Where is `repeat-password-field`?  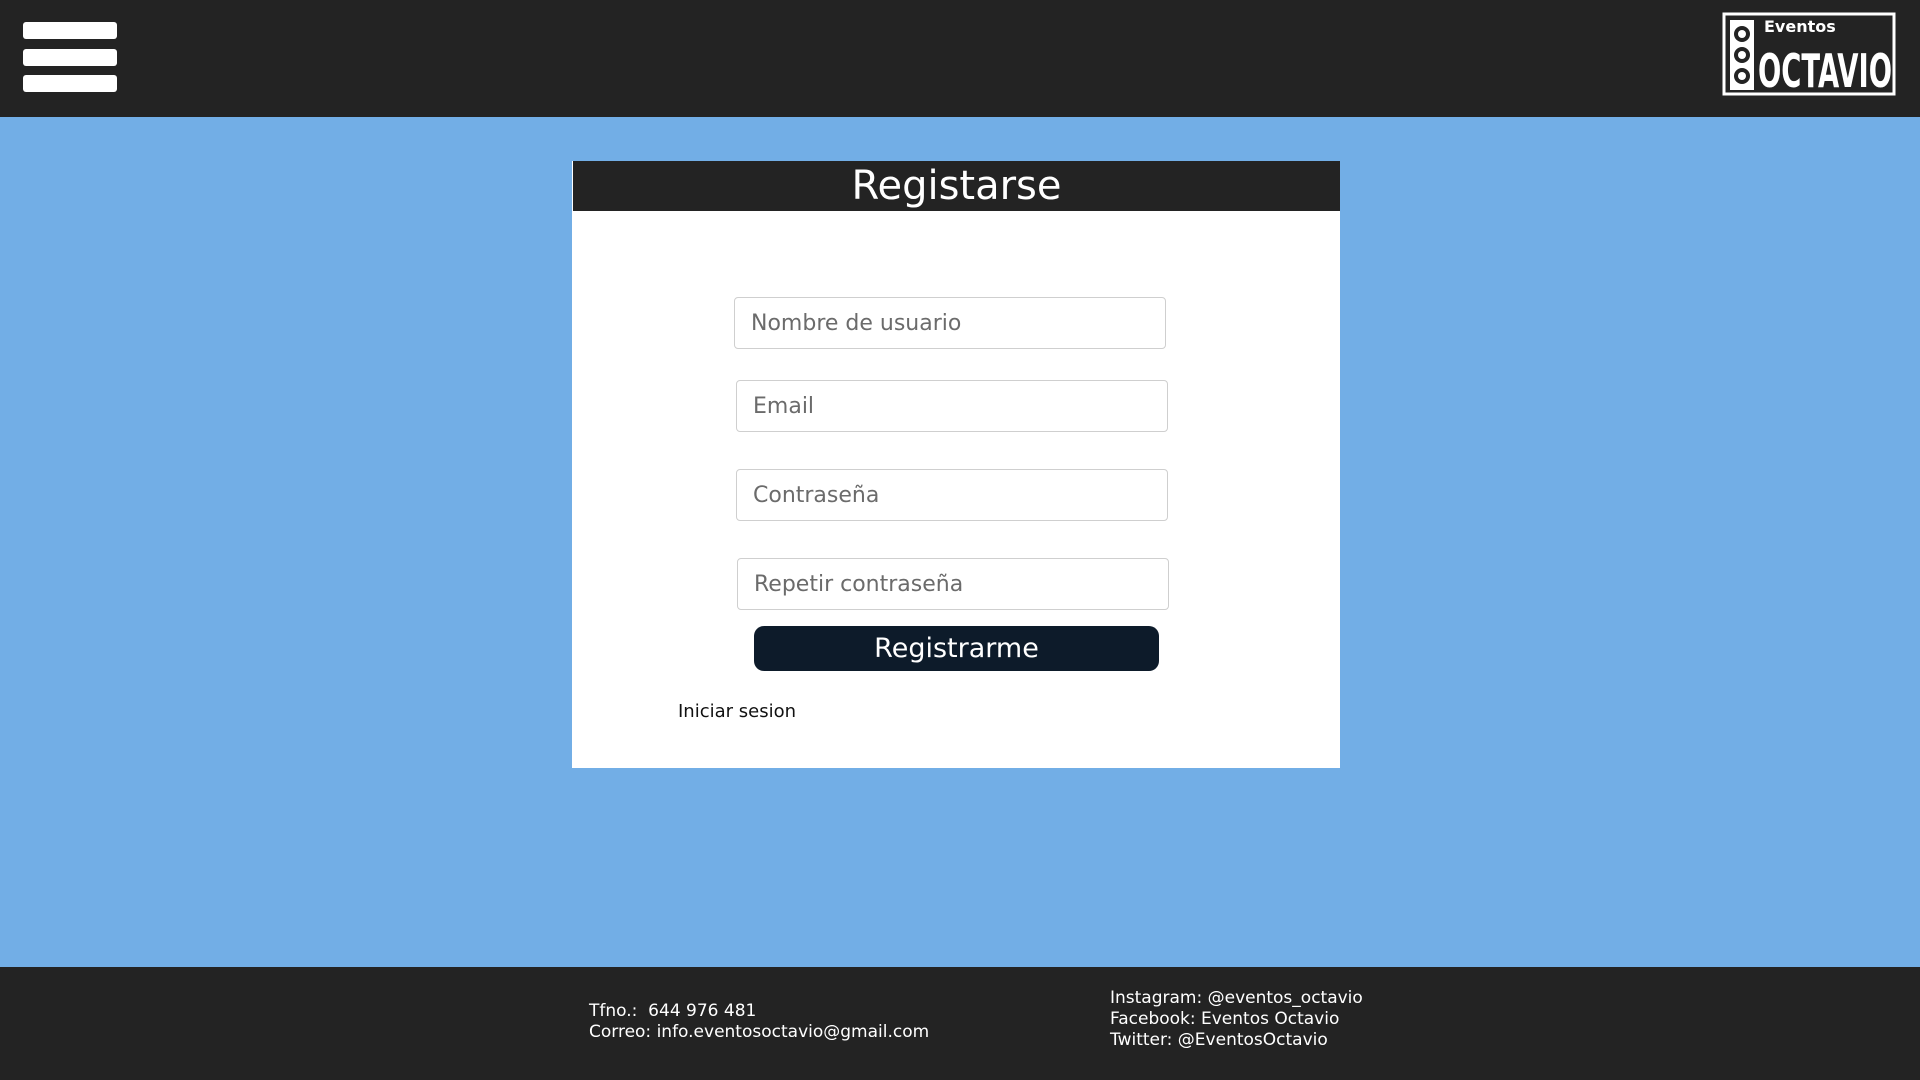
repeat-password-field is located at coordinates (953, 584).